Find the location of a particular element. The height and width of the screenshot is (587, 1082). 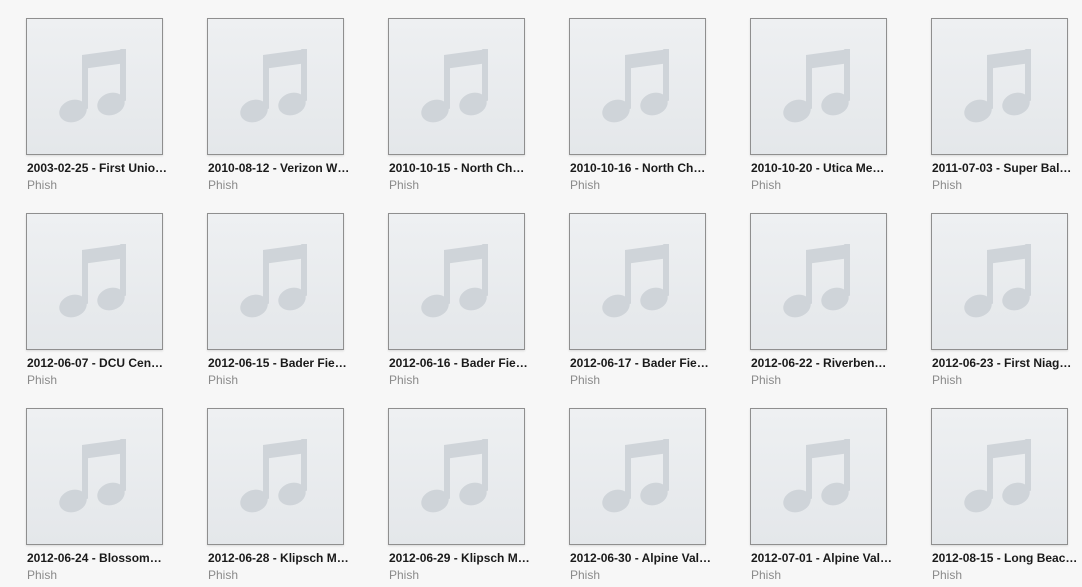

album-tile: 2012-06-24 - Blossom… Phish is located at coordinates (106, 497).